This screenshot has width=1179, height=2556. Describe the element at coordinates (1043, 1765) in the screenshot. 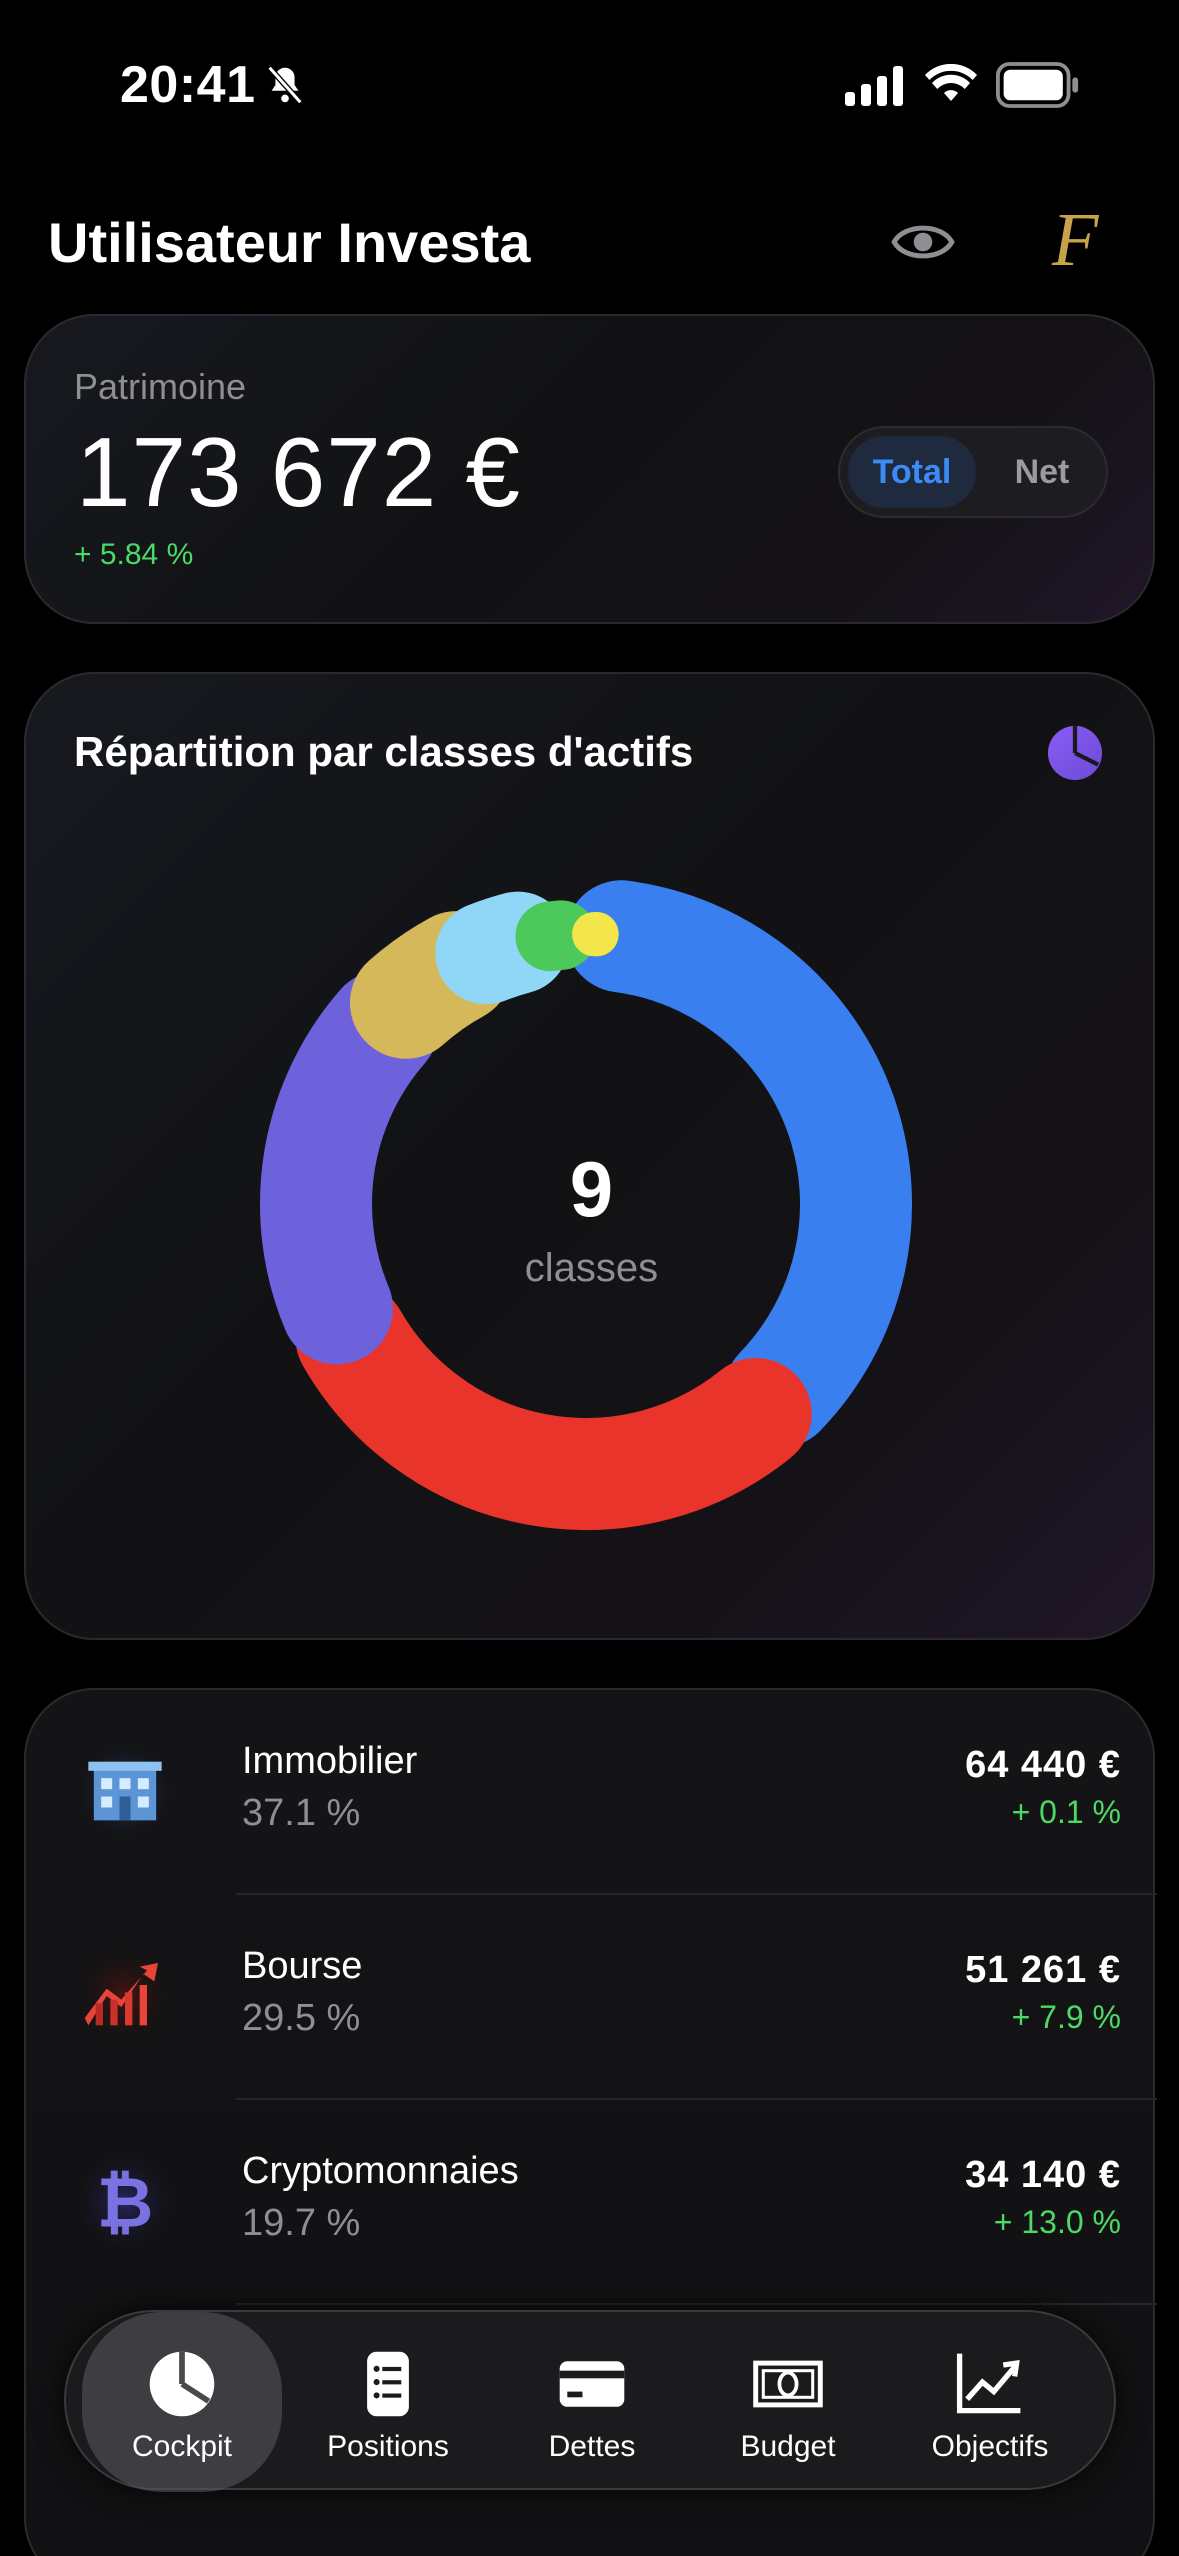

I see `asset-value: 64 440 €` at that location.